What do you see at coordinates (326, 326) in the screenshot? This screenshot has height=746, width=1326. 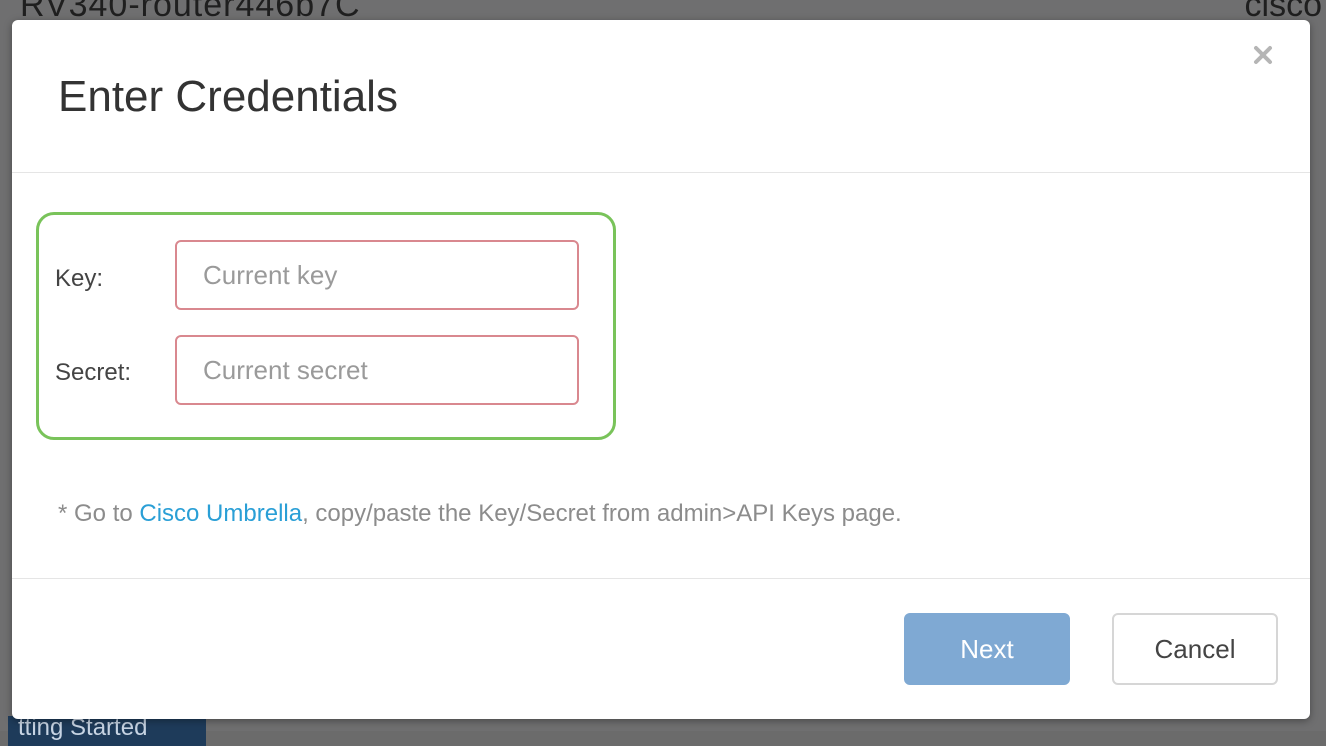 I see `credentials-highlight-box: Key: Secret:` at bounding box center [326, 326].